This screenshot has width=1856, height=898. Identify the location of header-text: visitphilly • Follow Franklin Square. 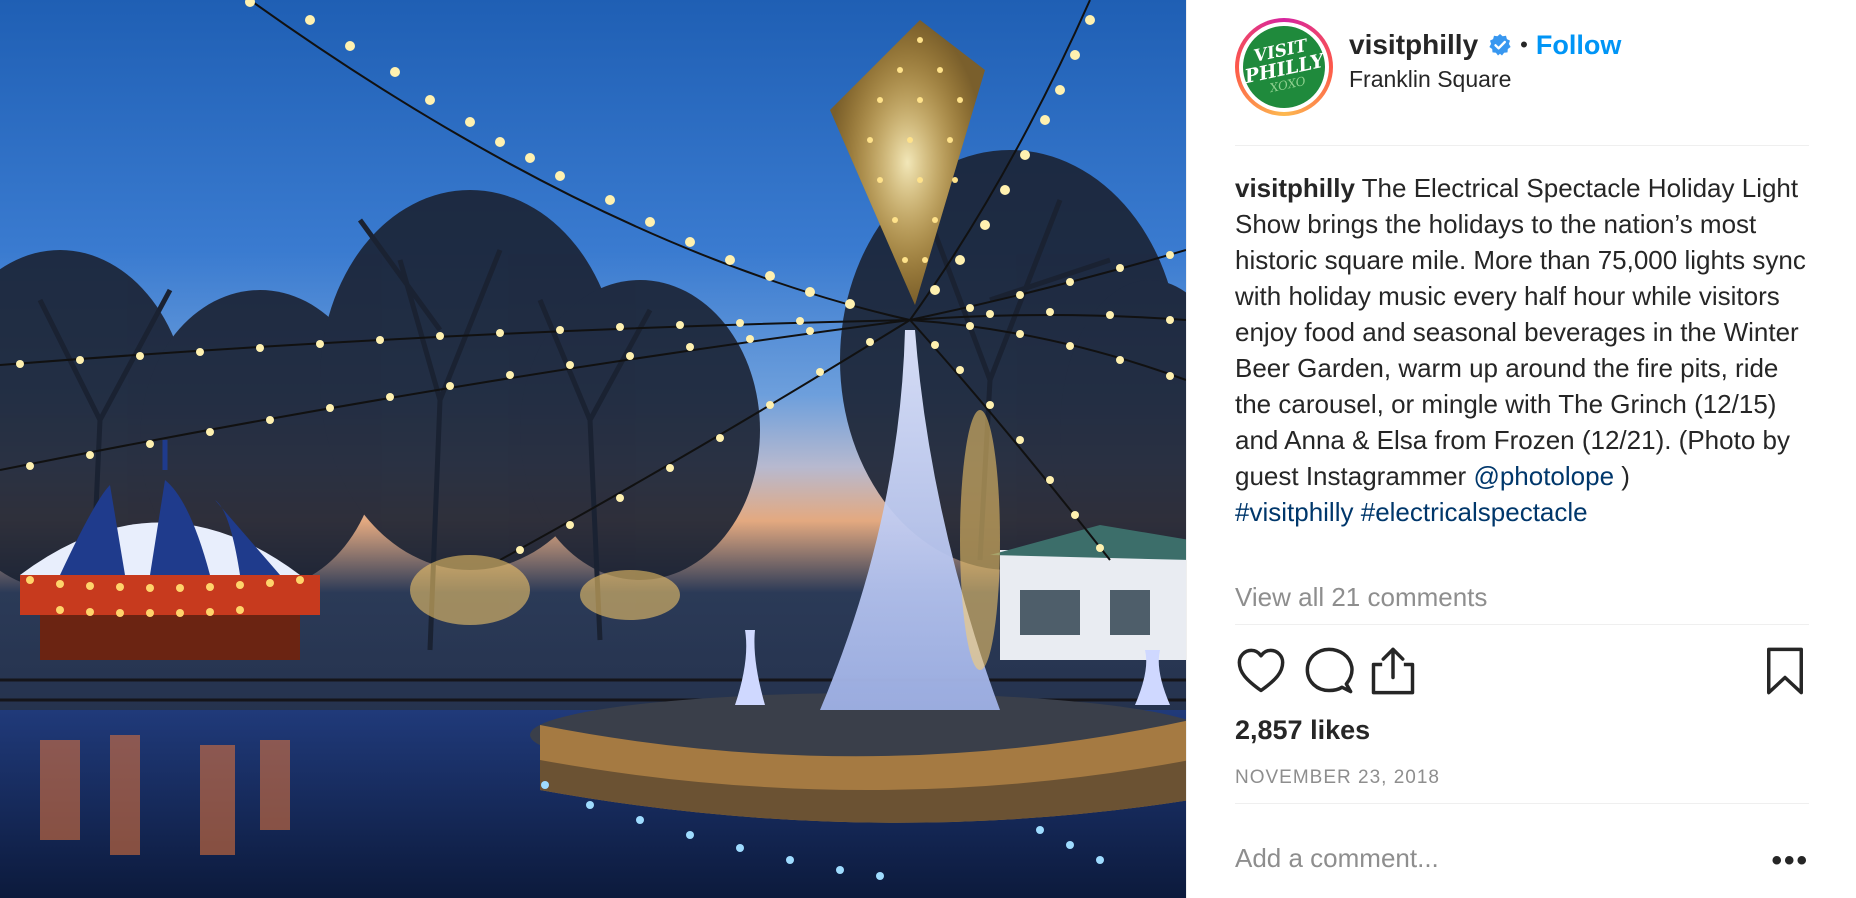
(1485, 60).